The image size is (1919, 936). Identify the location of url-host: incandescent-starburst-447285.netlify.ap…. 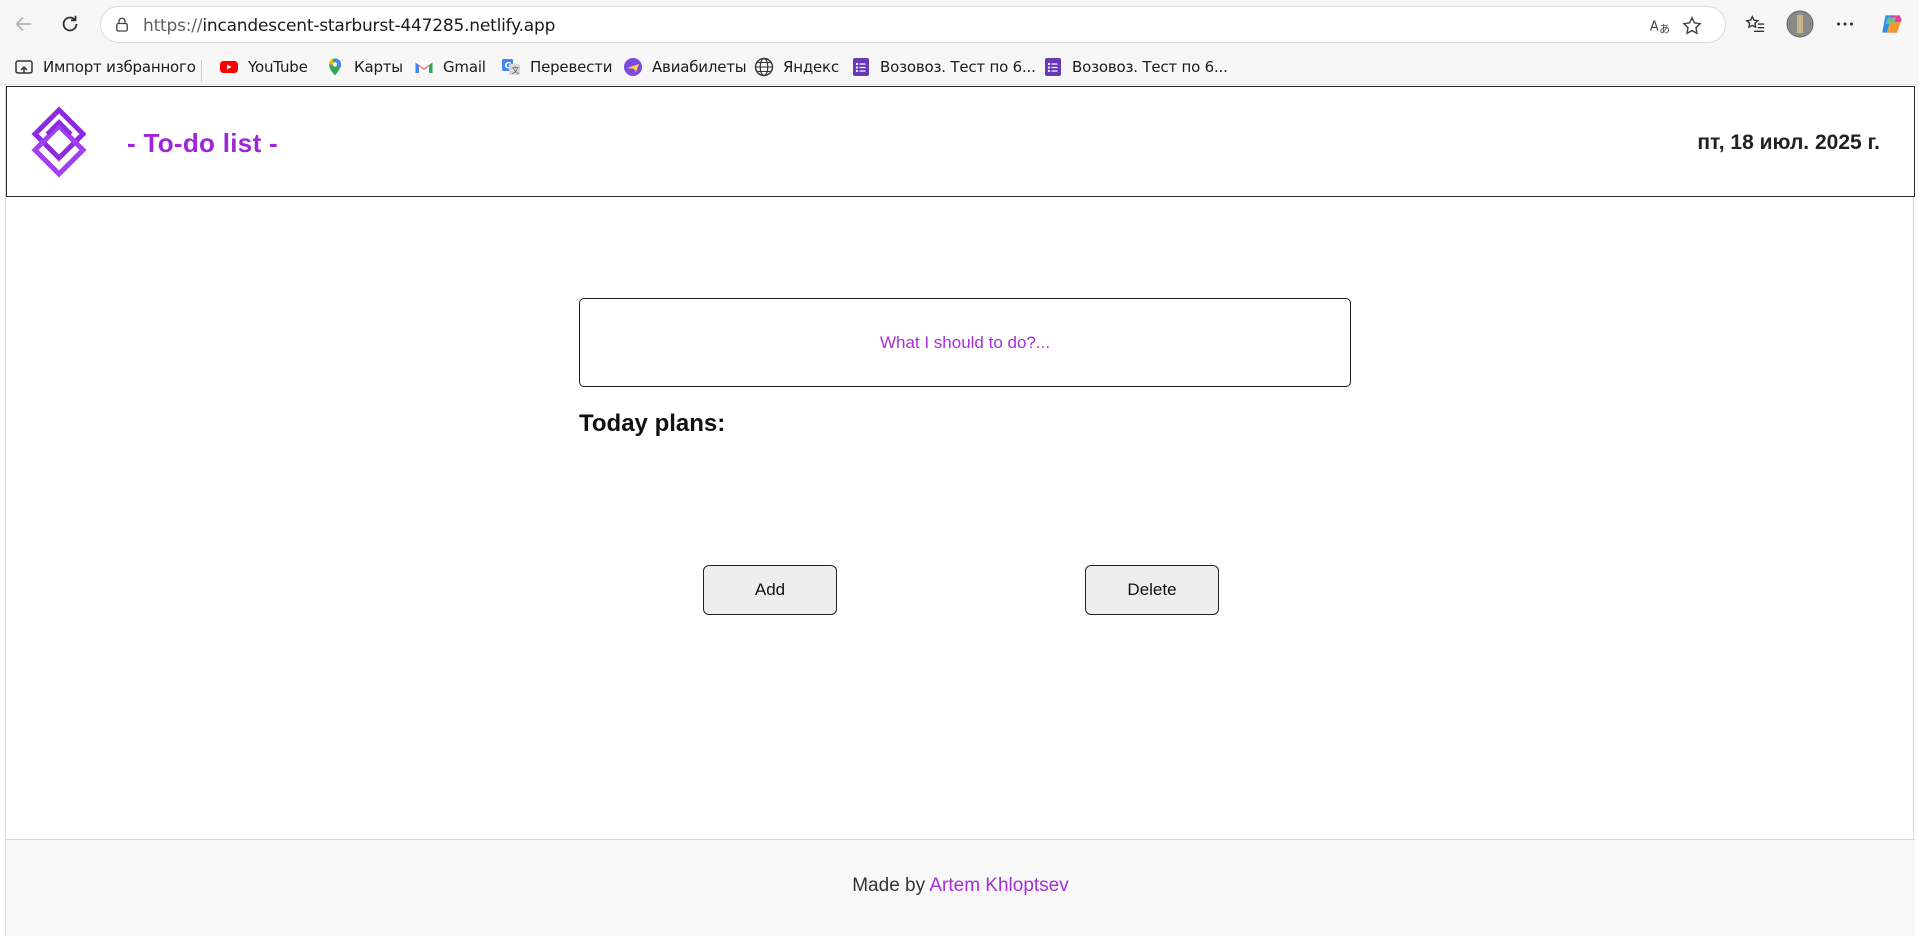
(379, 26).